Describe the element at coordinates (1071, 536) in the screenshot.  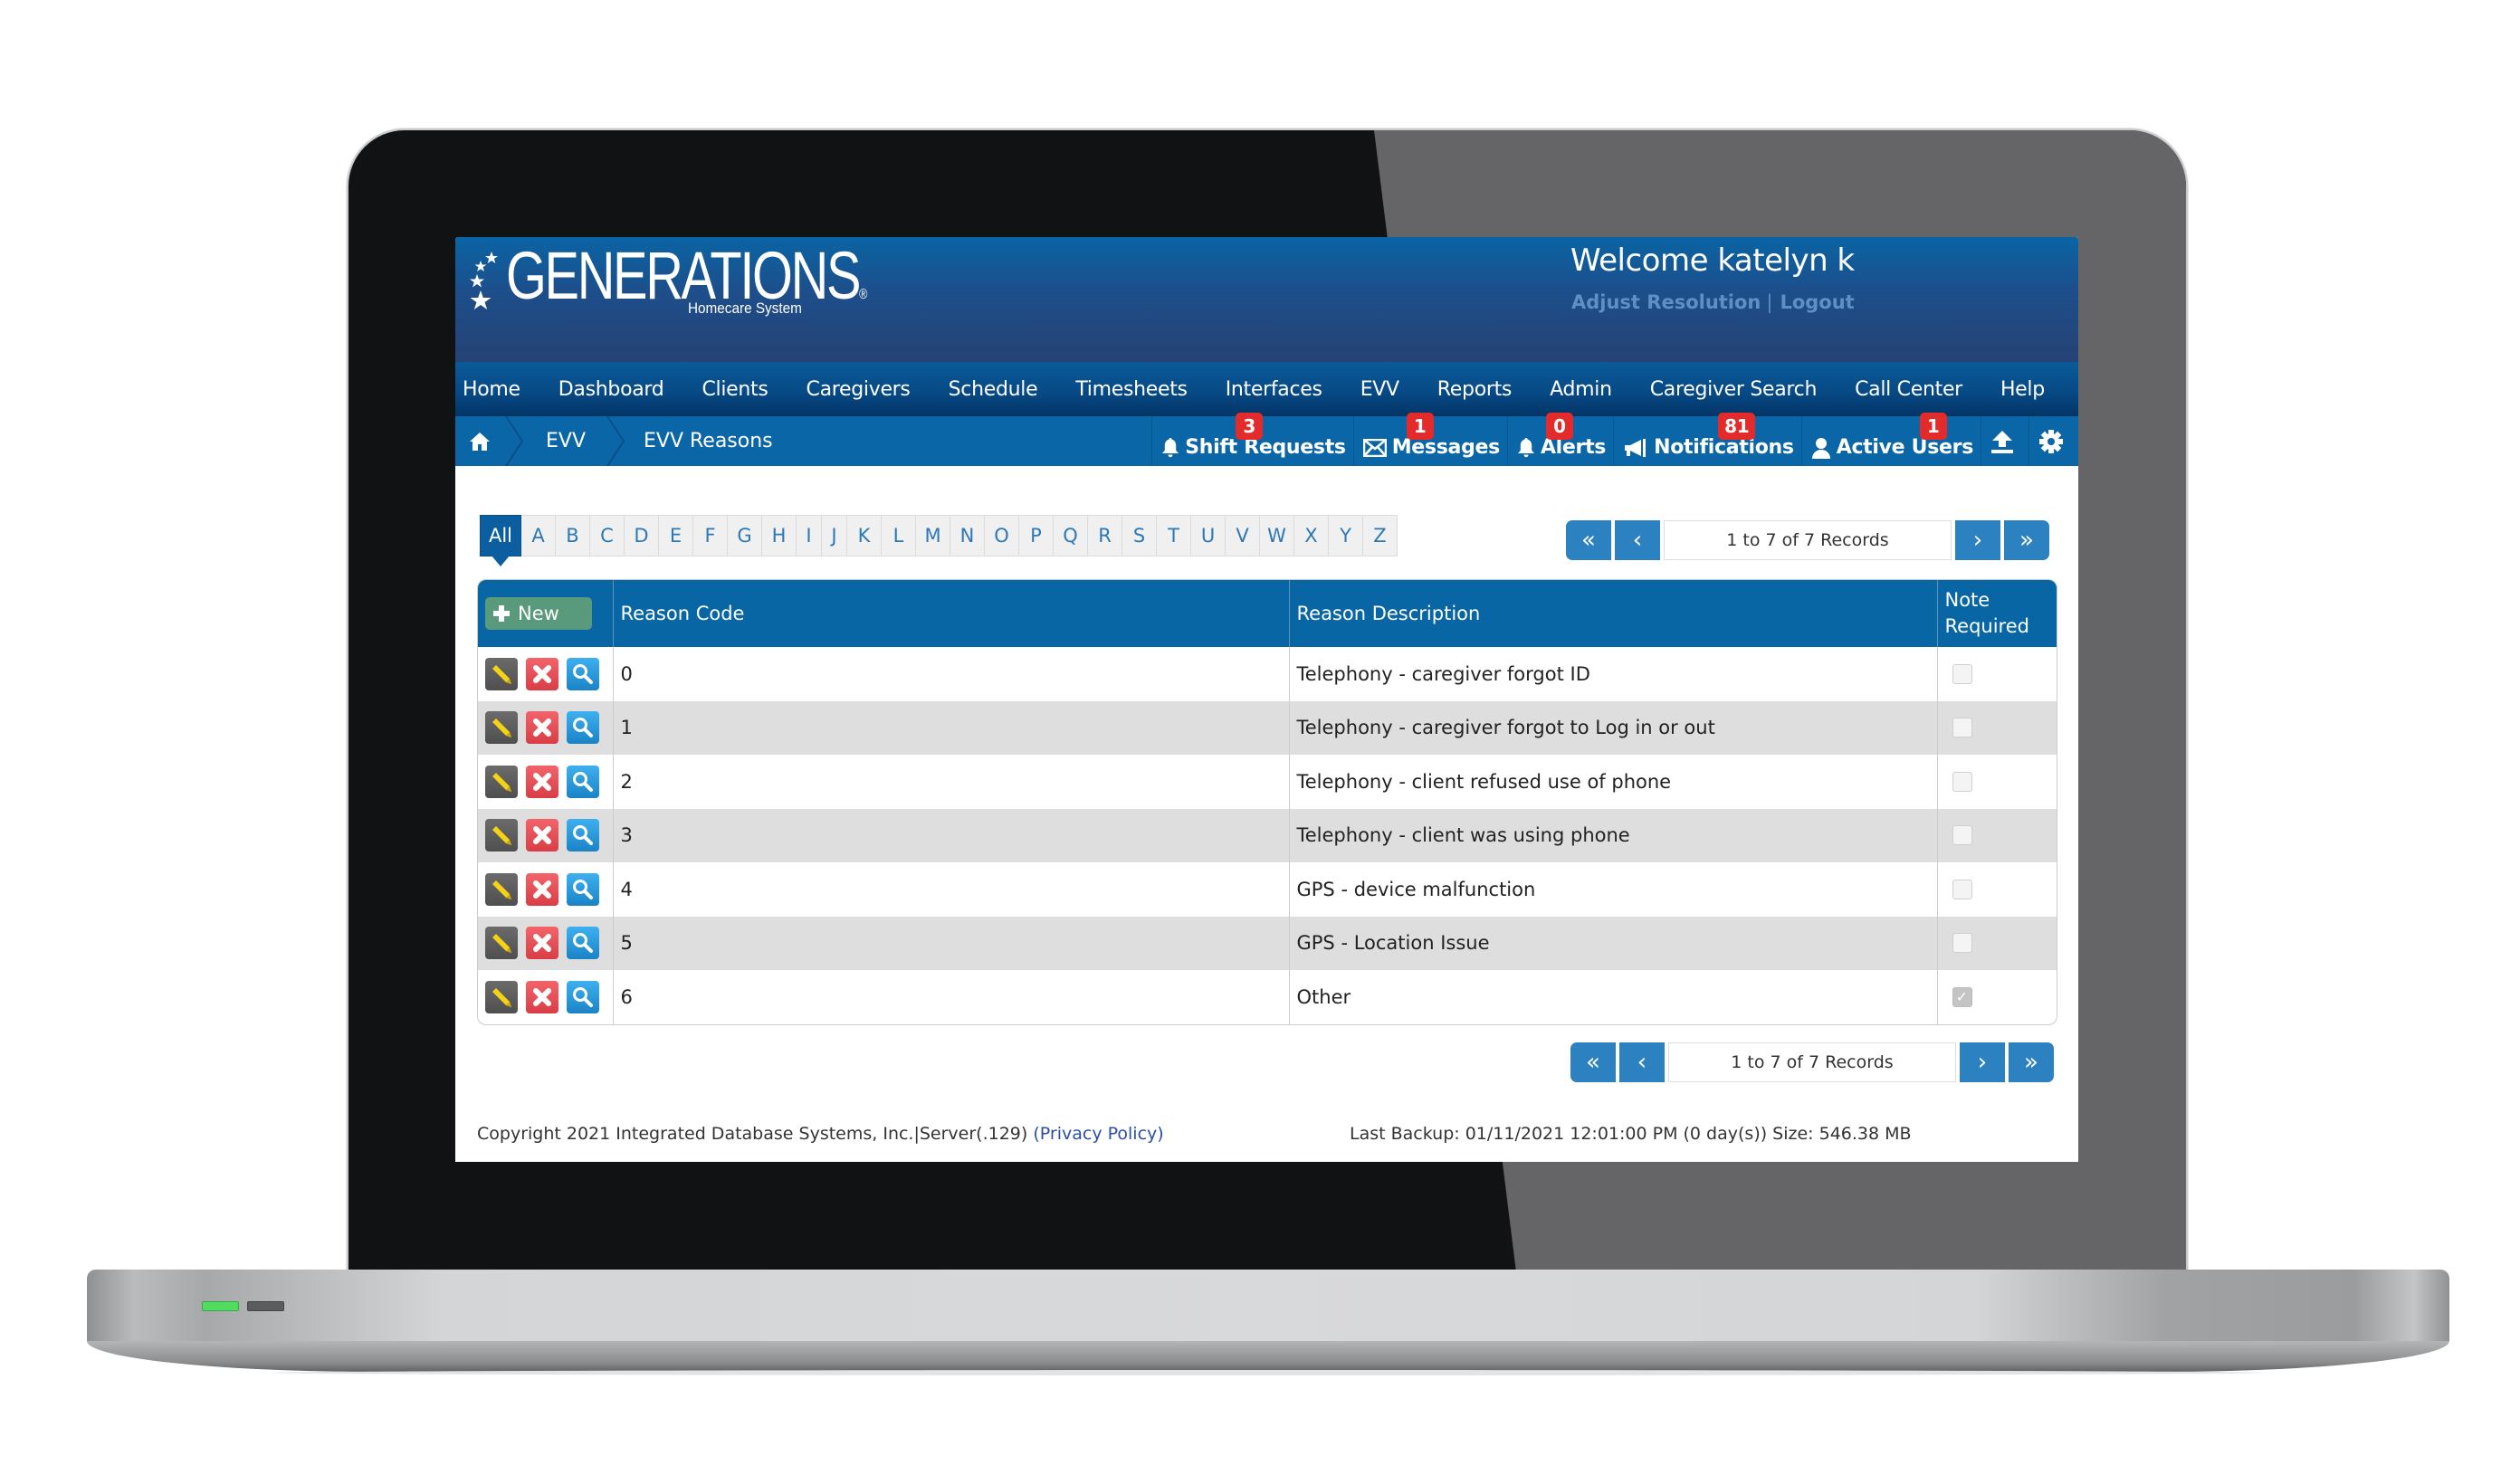
I see `alpha-filter-q: Q` at that location.